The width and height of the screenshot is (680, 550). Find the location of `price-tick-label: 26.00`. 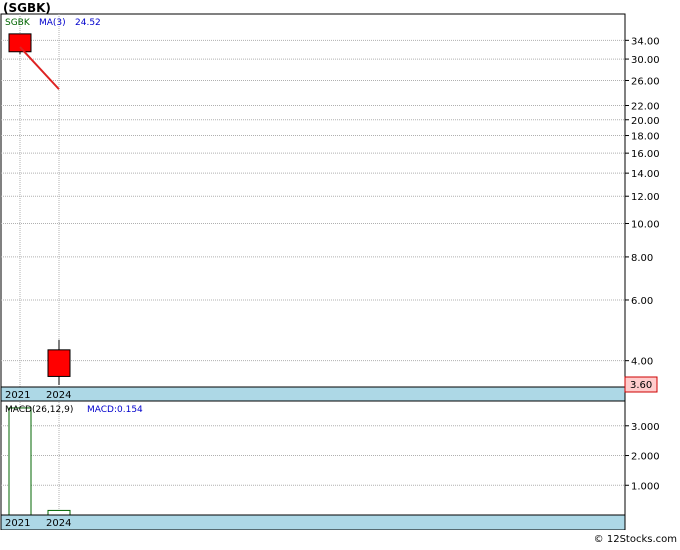

price-tick-label: 26.00 is located at coordinates (645, 81).